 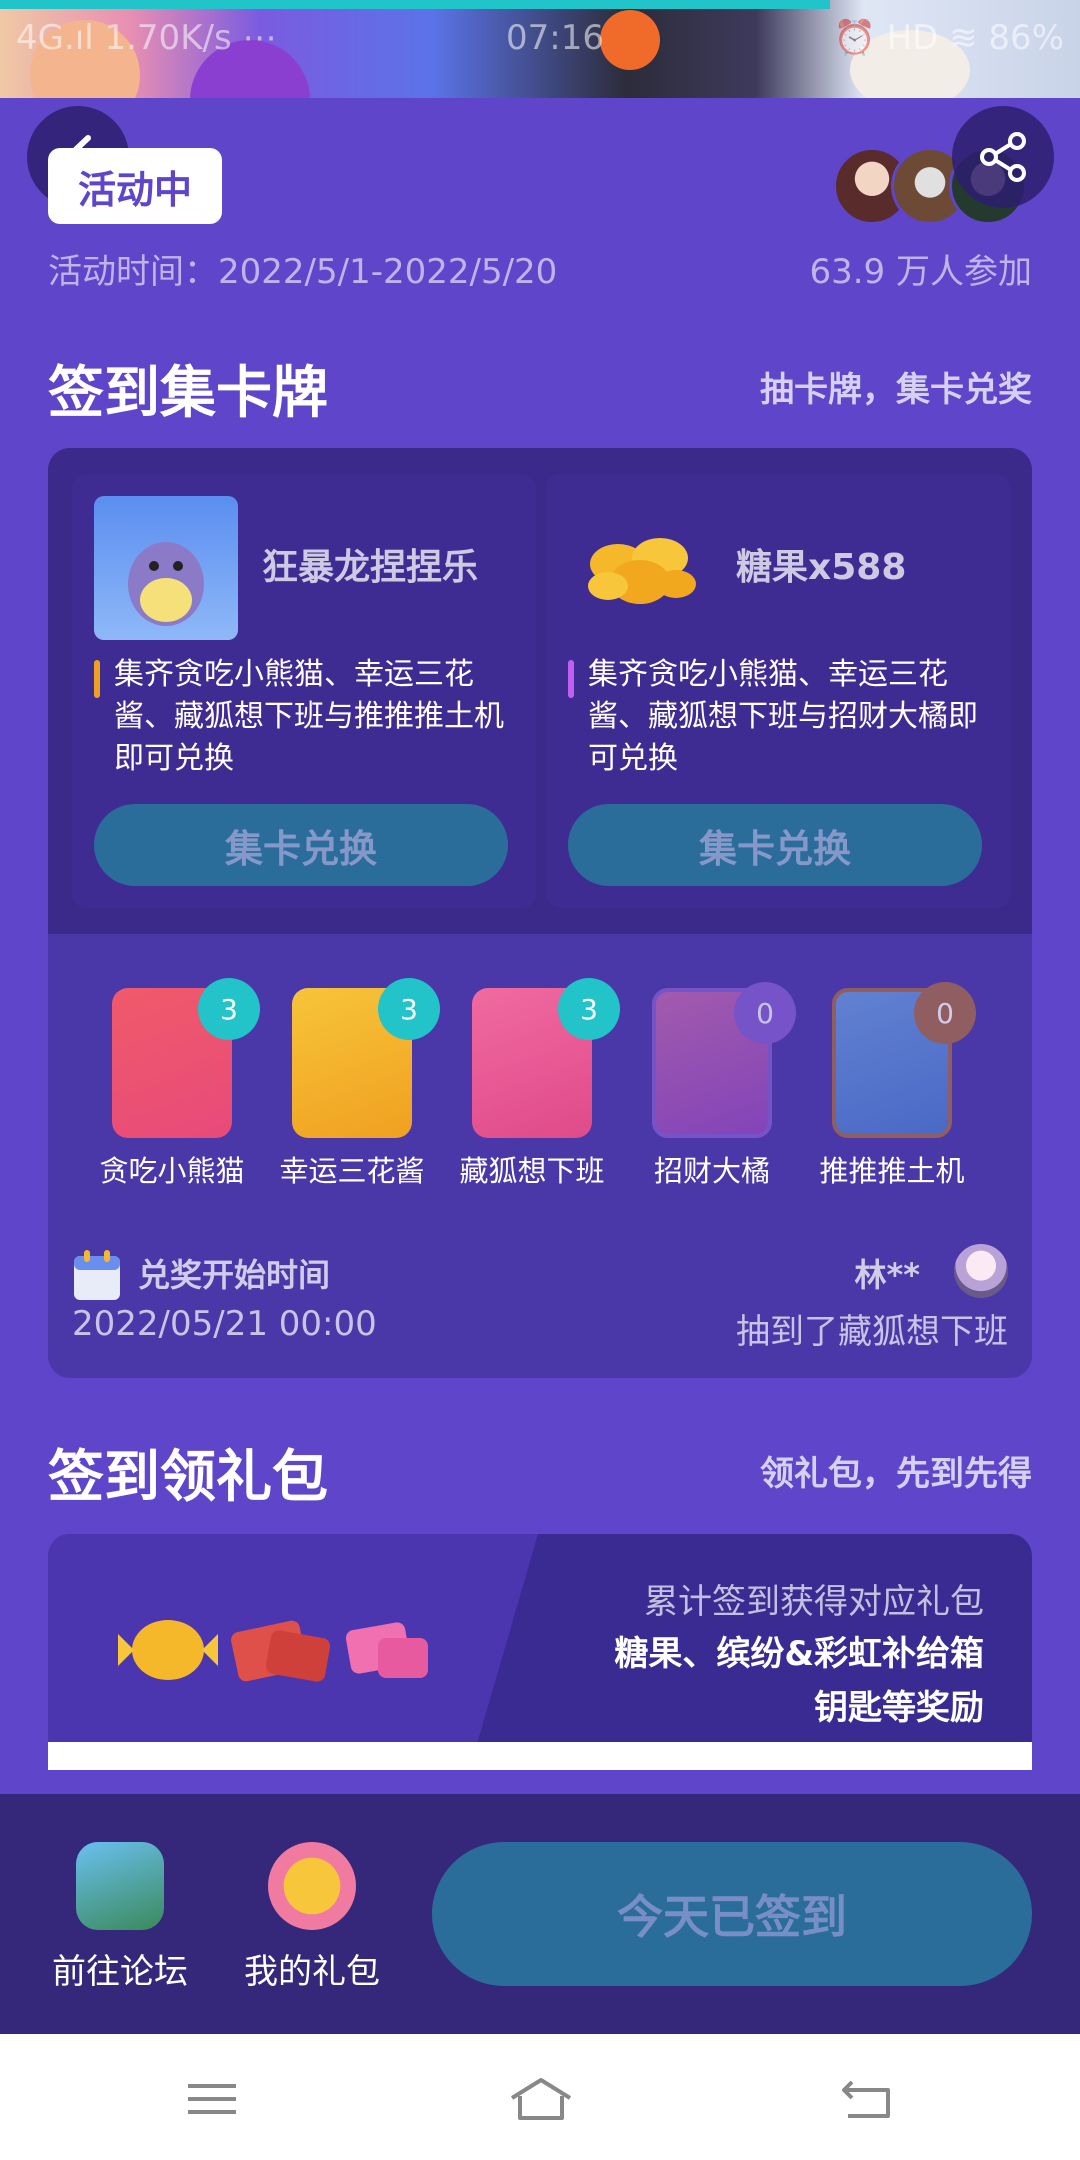 I want to click on battery-indicator: ⏰ HD ≋ 86%, so click(x=948, y=38).